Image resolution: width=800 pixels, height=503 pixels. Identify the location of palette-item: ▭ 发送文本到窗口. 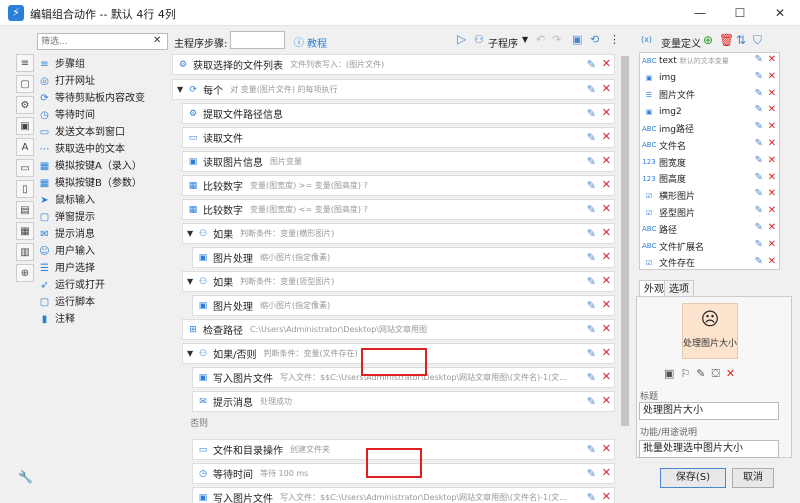
(103, 132).